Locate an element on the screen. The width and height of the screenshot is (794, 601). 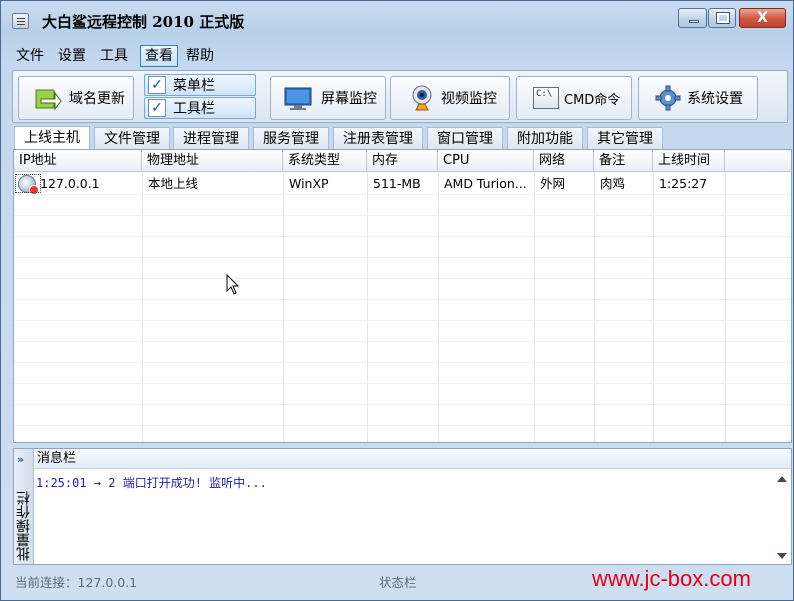
cell-remark: 肉鸡 is located at coordinates (613, 183).